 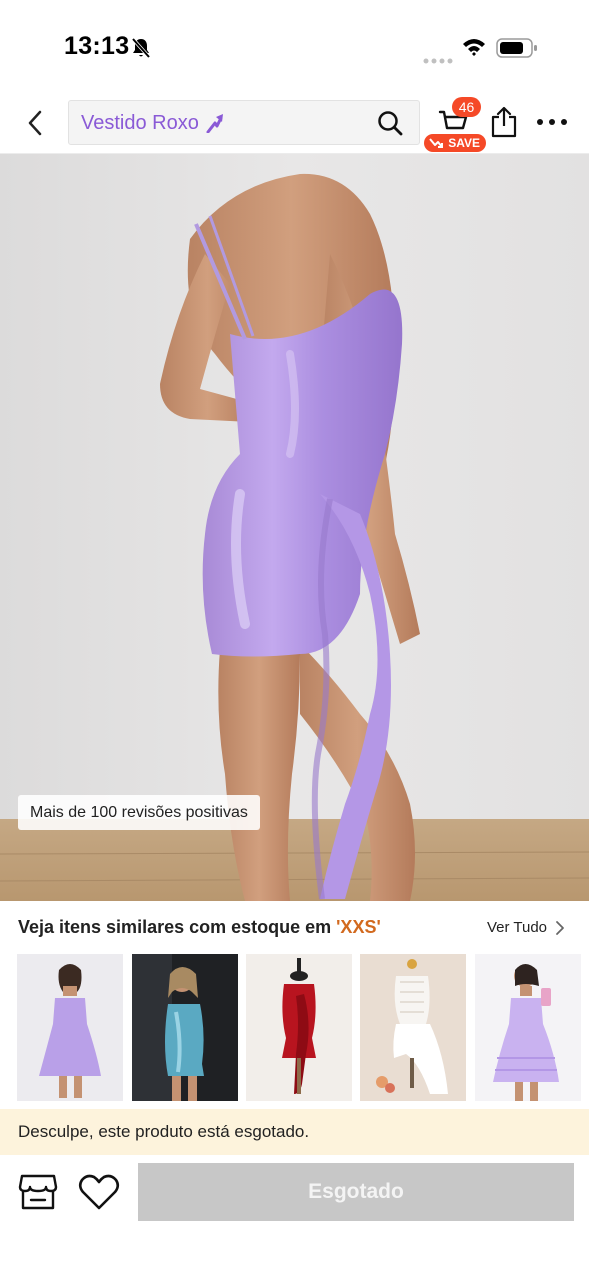 I want to click on see-all-label: Ver Tudo, so click(x=516, y=927).